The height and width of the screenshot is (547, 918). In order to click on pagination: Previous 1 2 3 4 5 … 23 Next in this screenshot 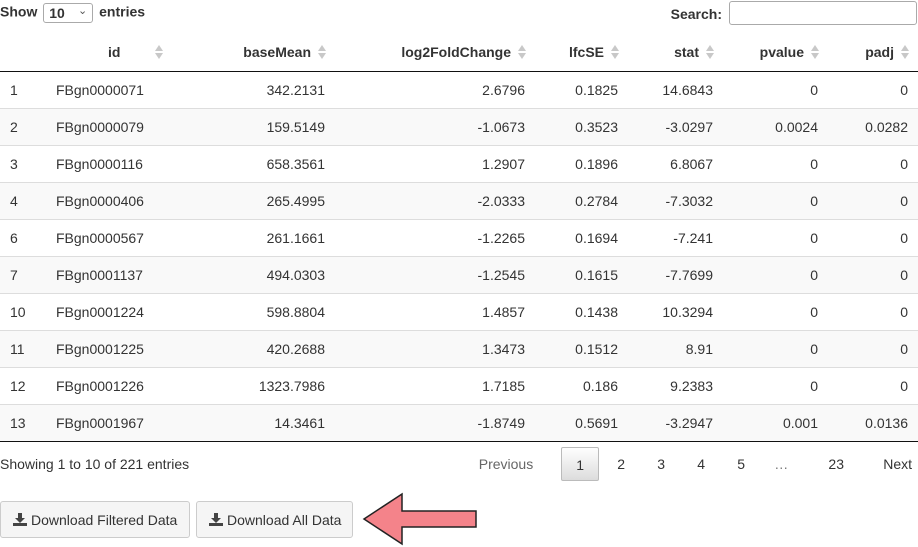, I will do `click(693, 464)`.